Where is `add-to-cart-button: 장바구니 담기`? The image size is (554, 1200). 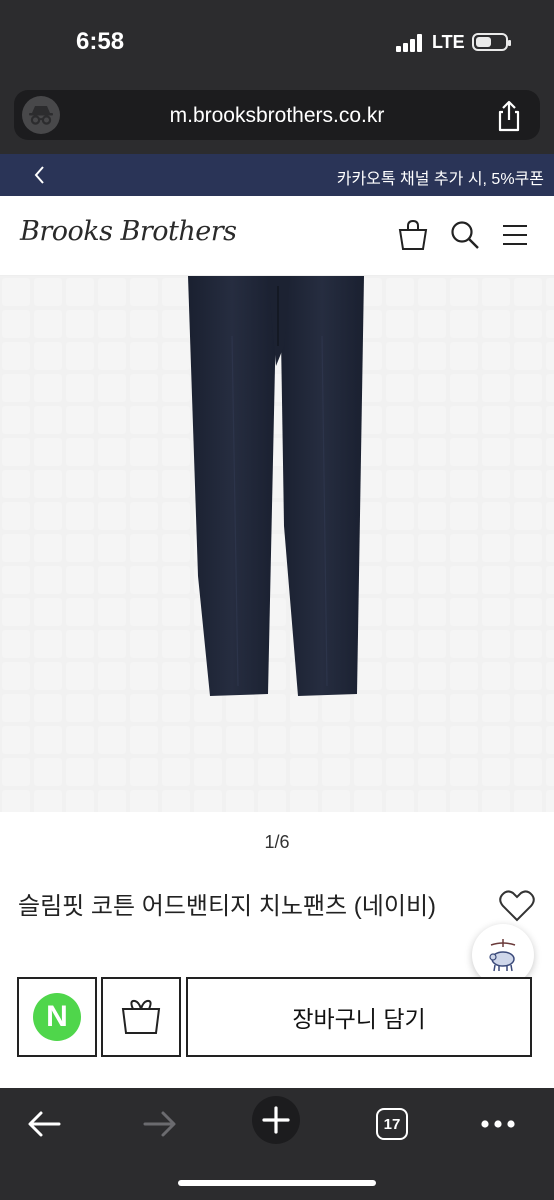 add-to-cart-button: 장바구니 담기 is located at coordinates (359, 1017).